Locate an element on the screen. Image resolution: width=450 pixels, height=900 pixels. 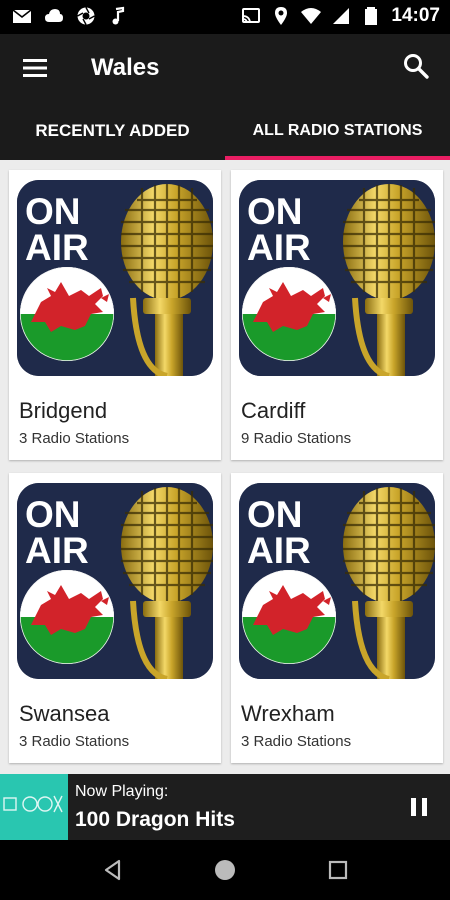
card-name: Cardiff is located at coordinates (273, 410).